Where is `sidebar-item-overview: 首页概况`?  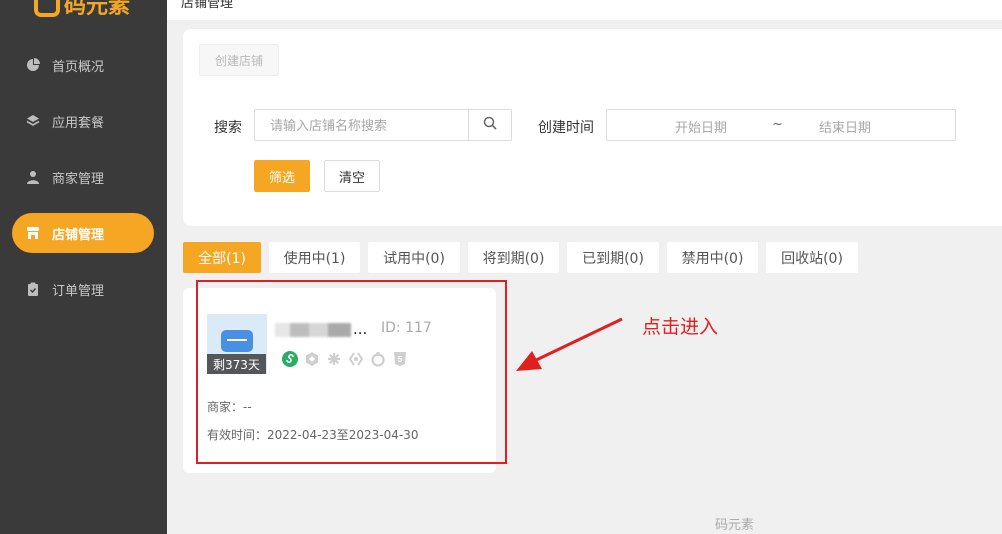 sidebar-item-overview: 首页概况 is located at coordinates (83, 65).